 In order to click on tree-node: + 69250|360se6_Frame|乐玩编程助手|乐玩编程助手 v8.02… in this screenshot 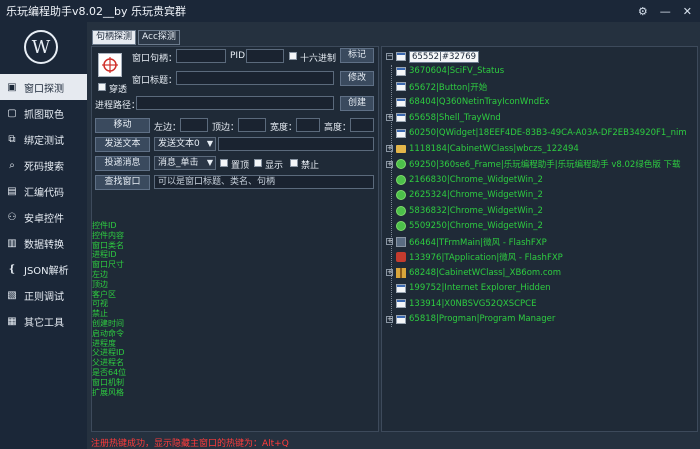, I will do `click(533, 164)`.